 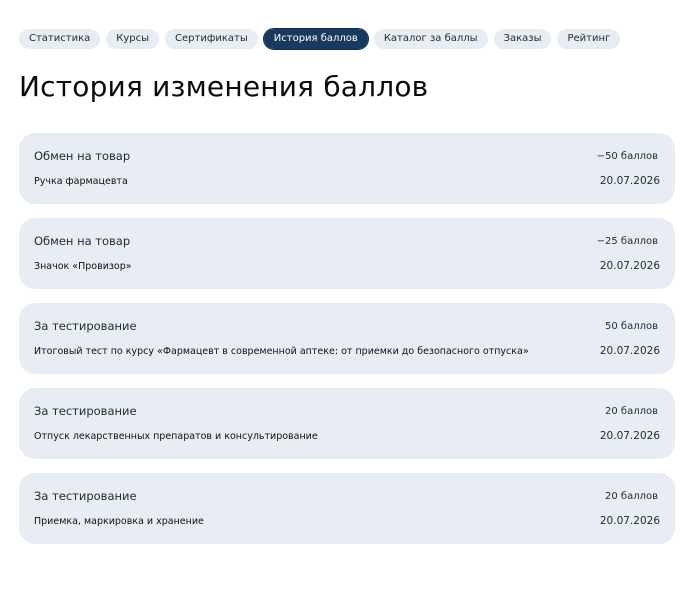 I want to click on history-description: Приемка, маркировка и хранение, so click(x=119, y=521).